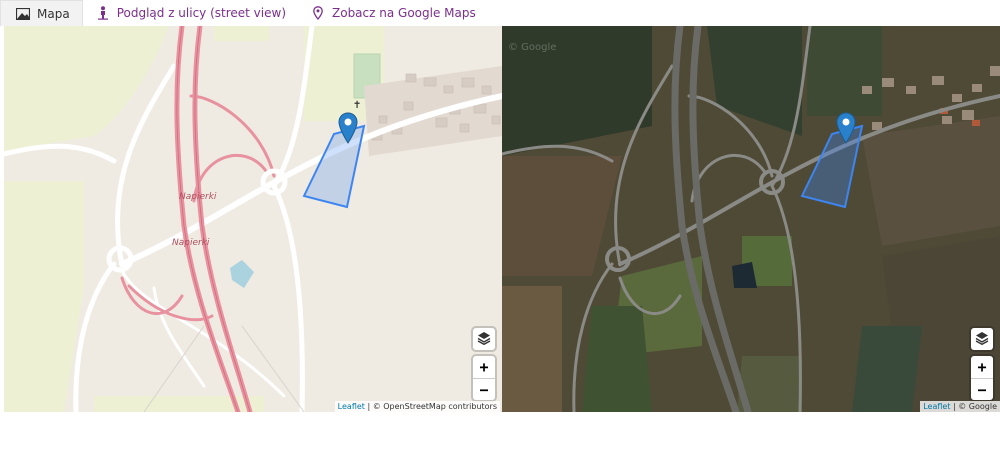 The height and width of the screenshot is (468, 1000). I want to click on pin-icon, so click(318, 13).